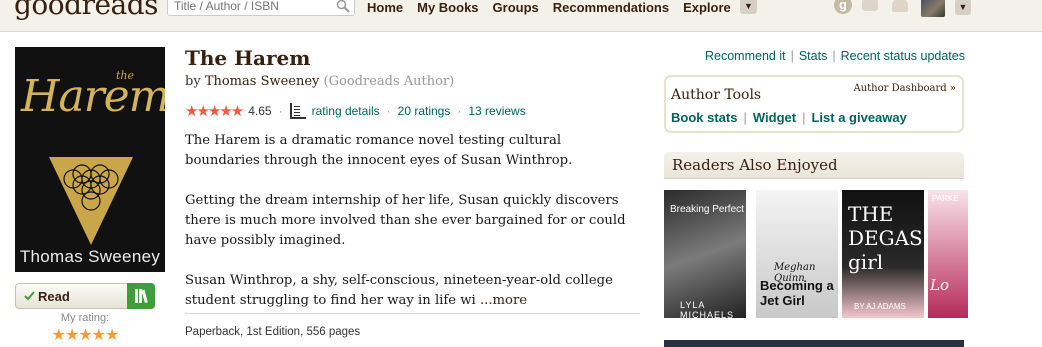  I want to click on profile-dropdown-caret-icon: ▼, so click(963, 7).